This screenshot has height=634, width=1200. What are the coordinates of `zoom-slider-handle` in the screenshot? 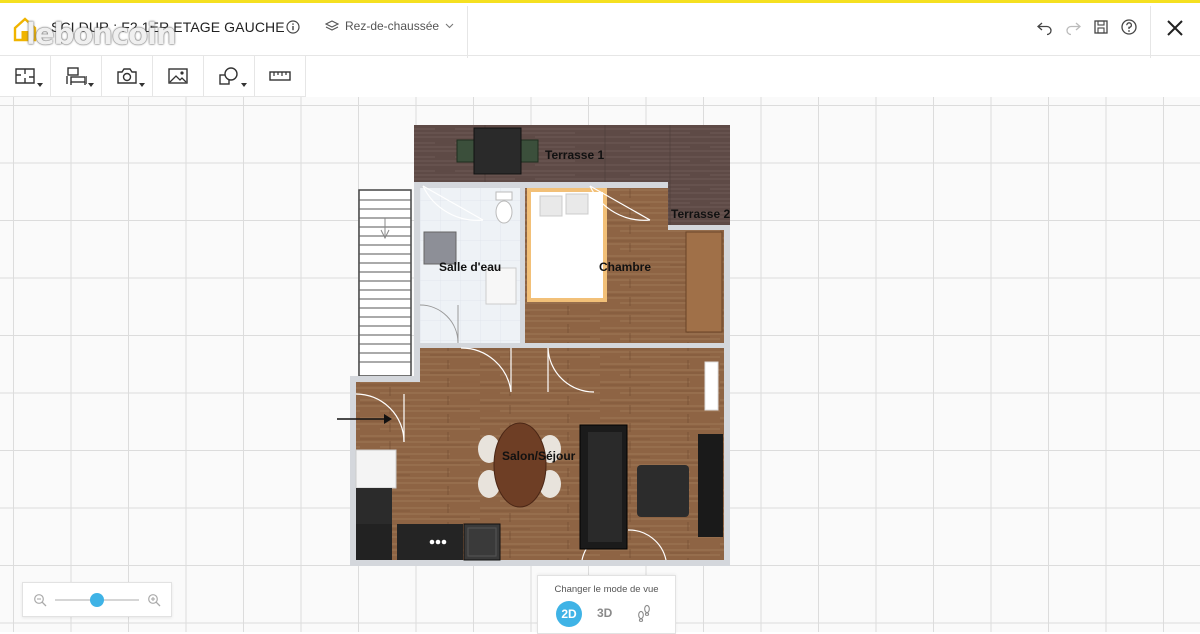 It's located at (97, 600).